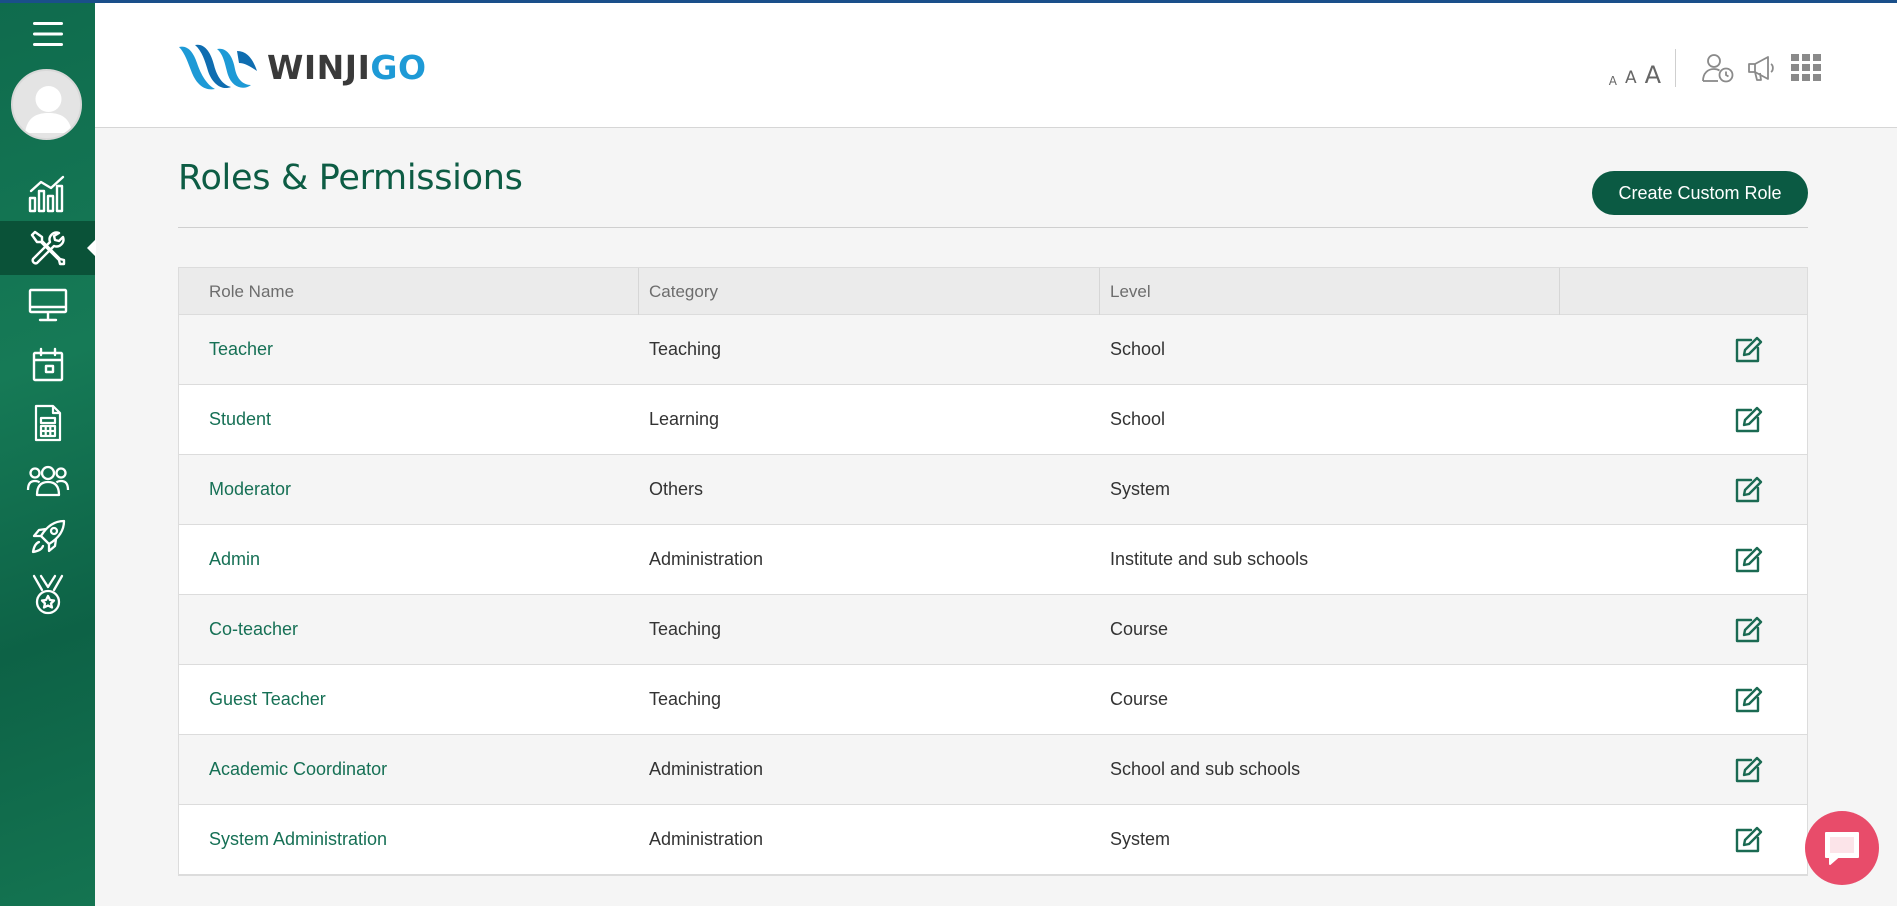  I want to click on table-header: Role Name Category Level, so click(993, 291).